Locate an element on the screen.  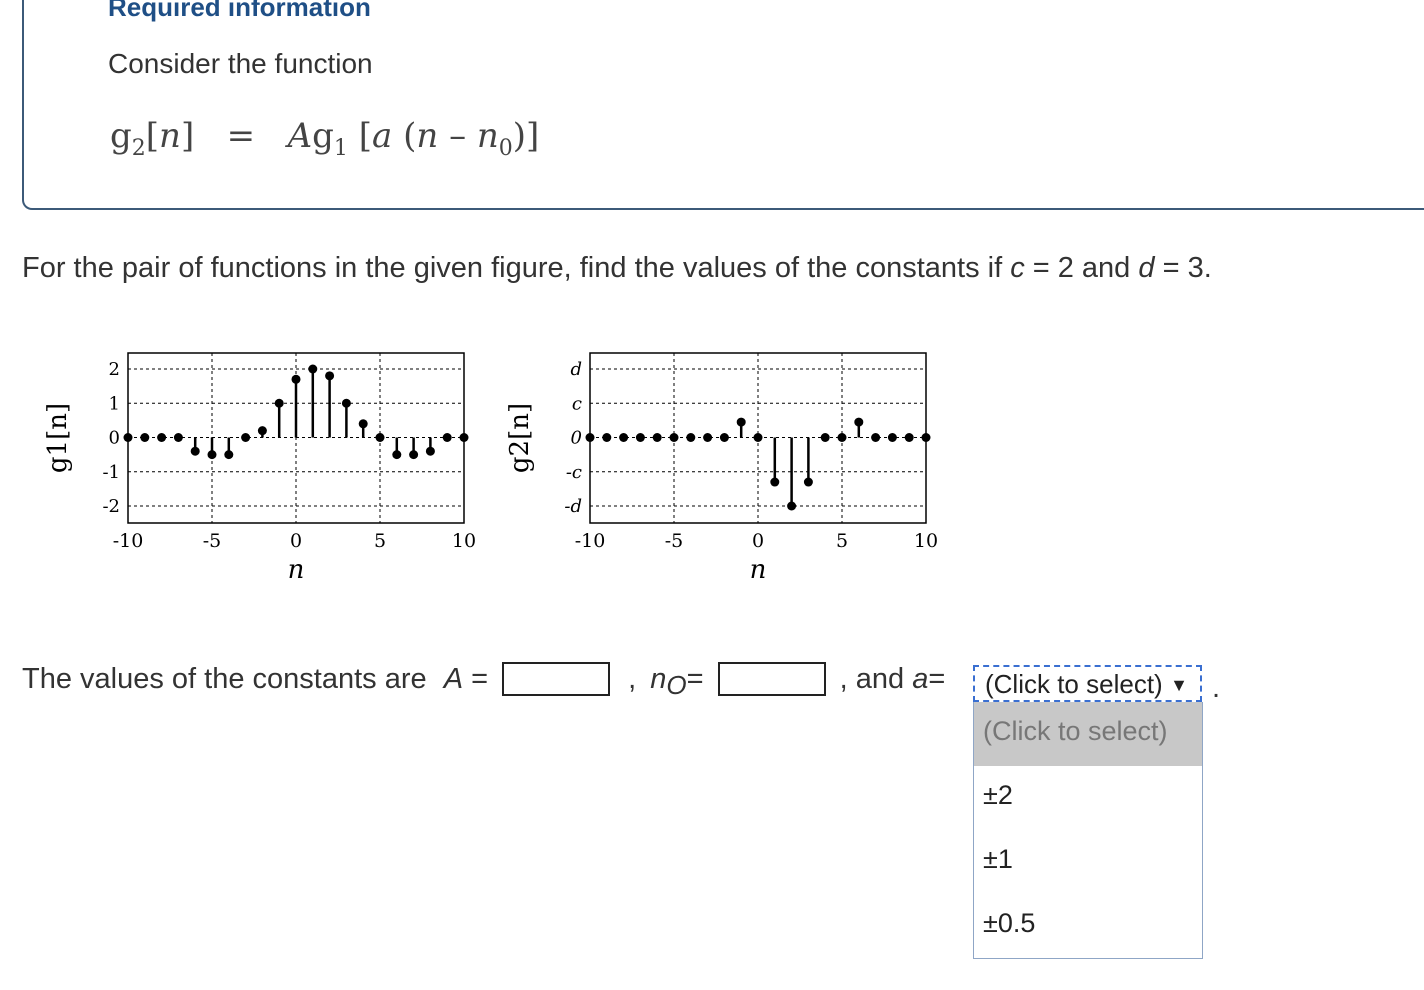
x-tick-label: -5 is located at coordinates (674, 541).